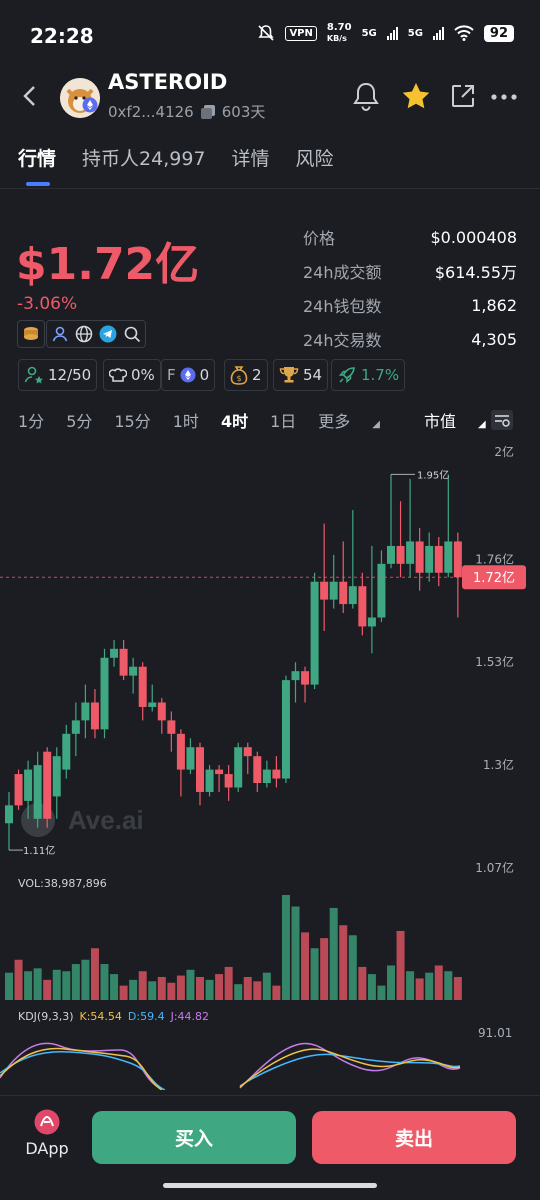  Describe the element at coordinates (283, 420) in the screenshot. I see `tf-1d: 1日` at that location.